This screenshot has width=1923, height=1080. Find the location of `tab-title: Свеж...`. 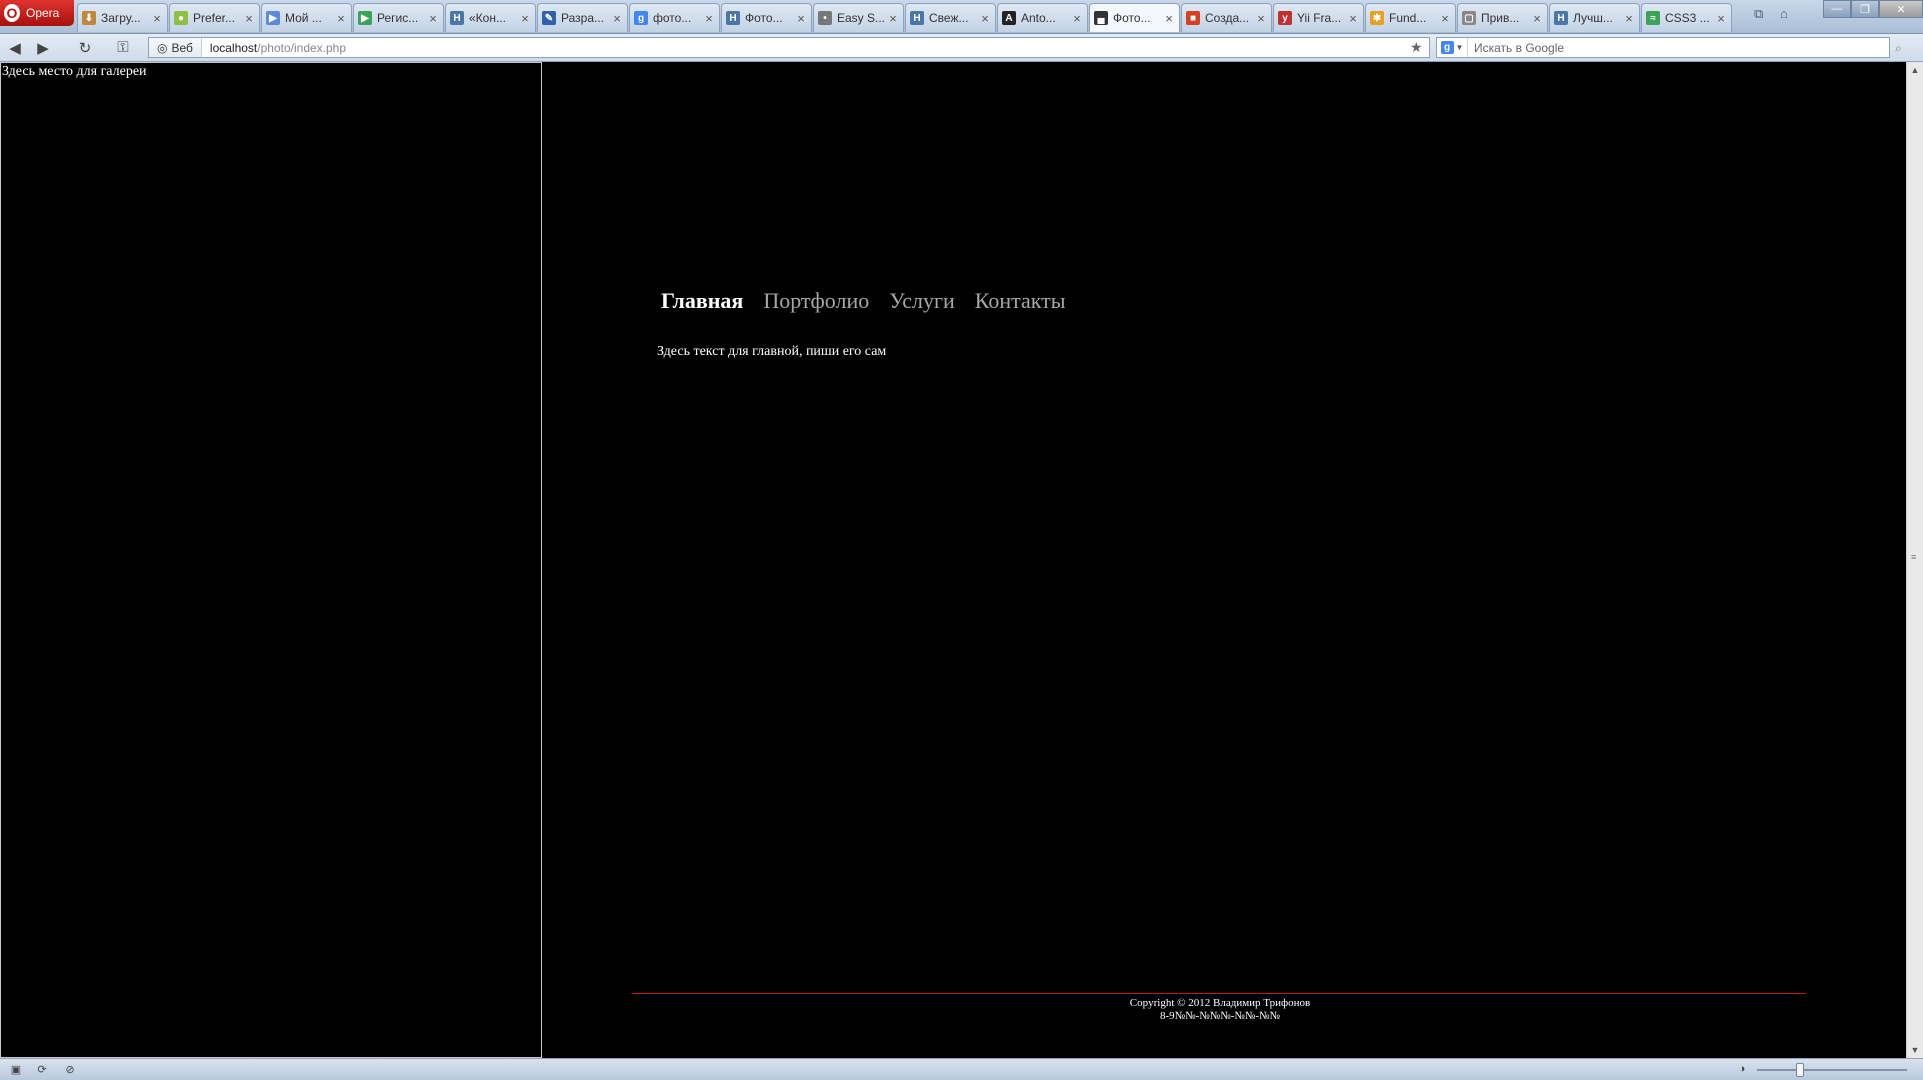

tab-title: Свеж... is located at coordinates (949, 18).